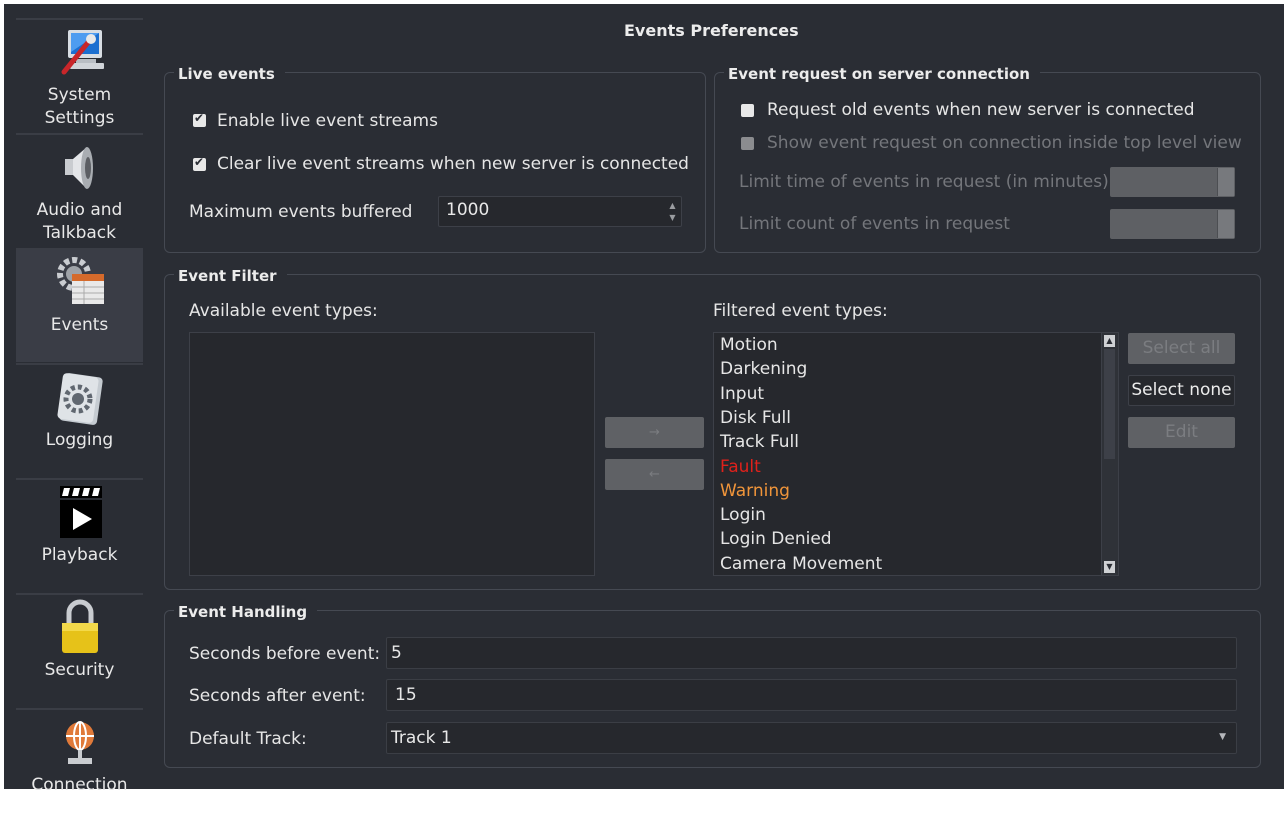  Describe the element at coordinates (763, 369) in the screenshot. I see `list-item: Darkening` at that location.